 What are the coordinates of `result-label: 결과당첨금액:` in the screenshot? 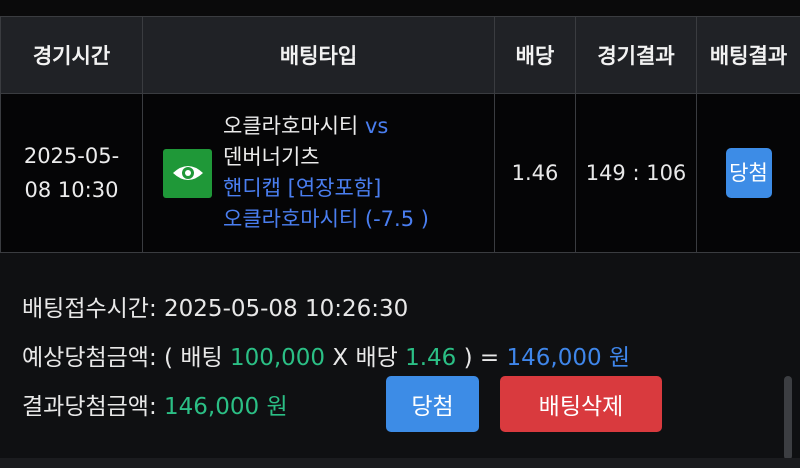 It's located at (89, 407).